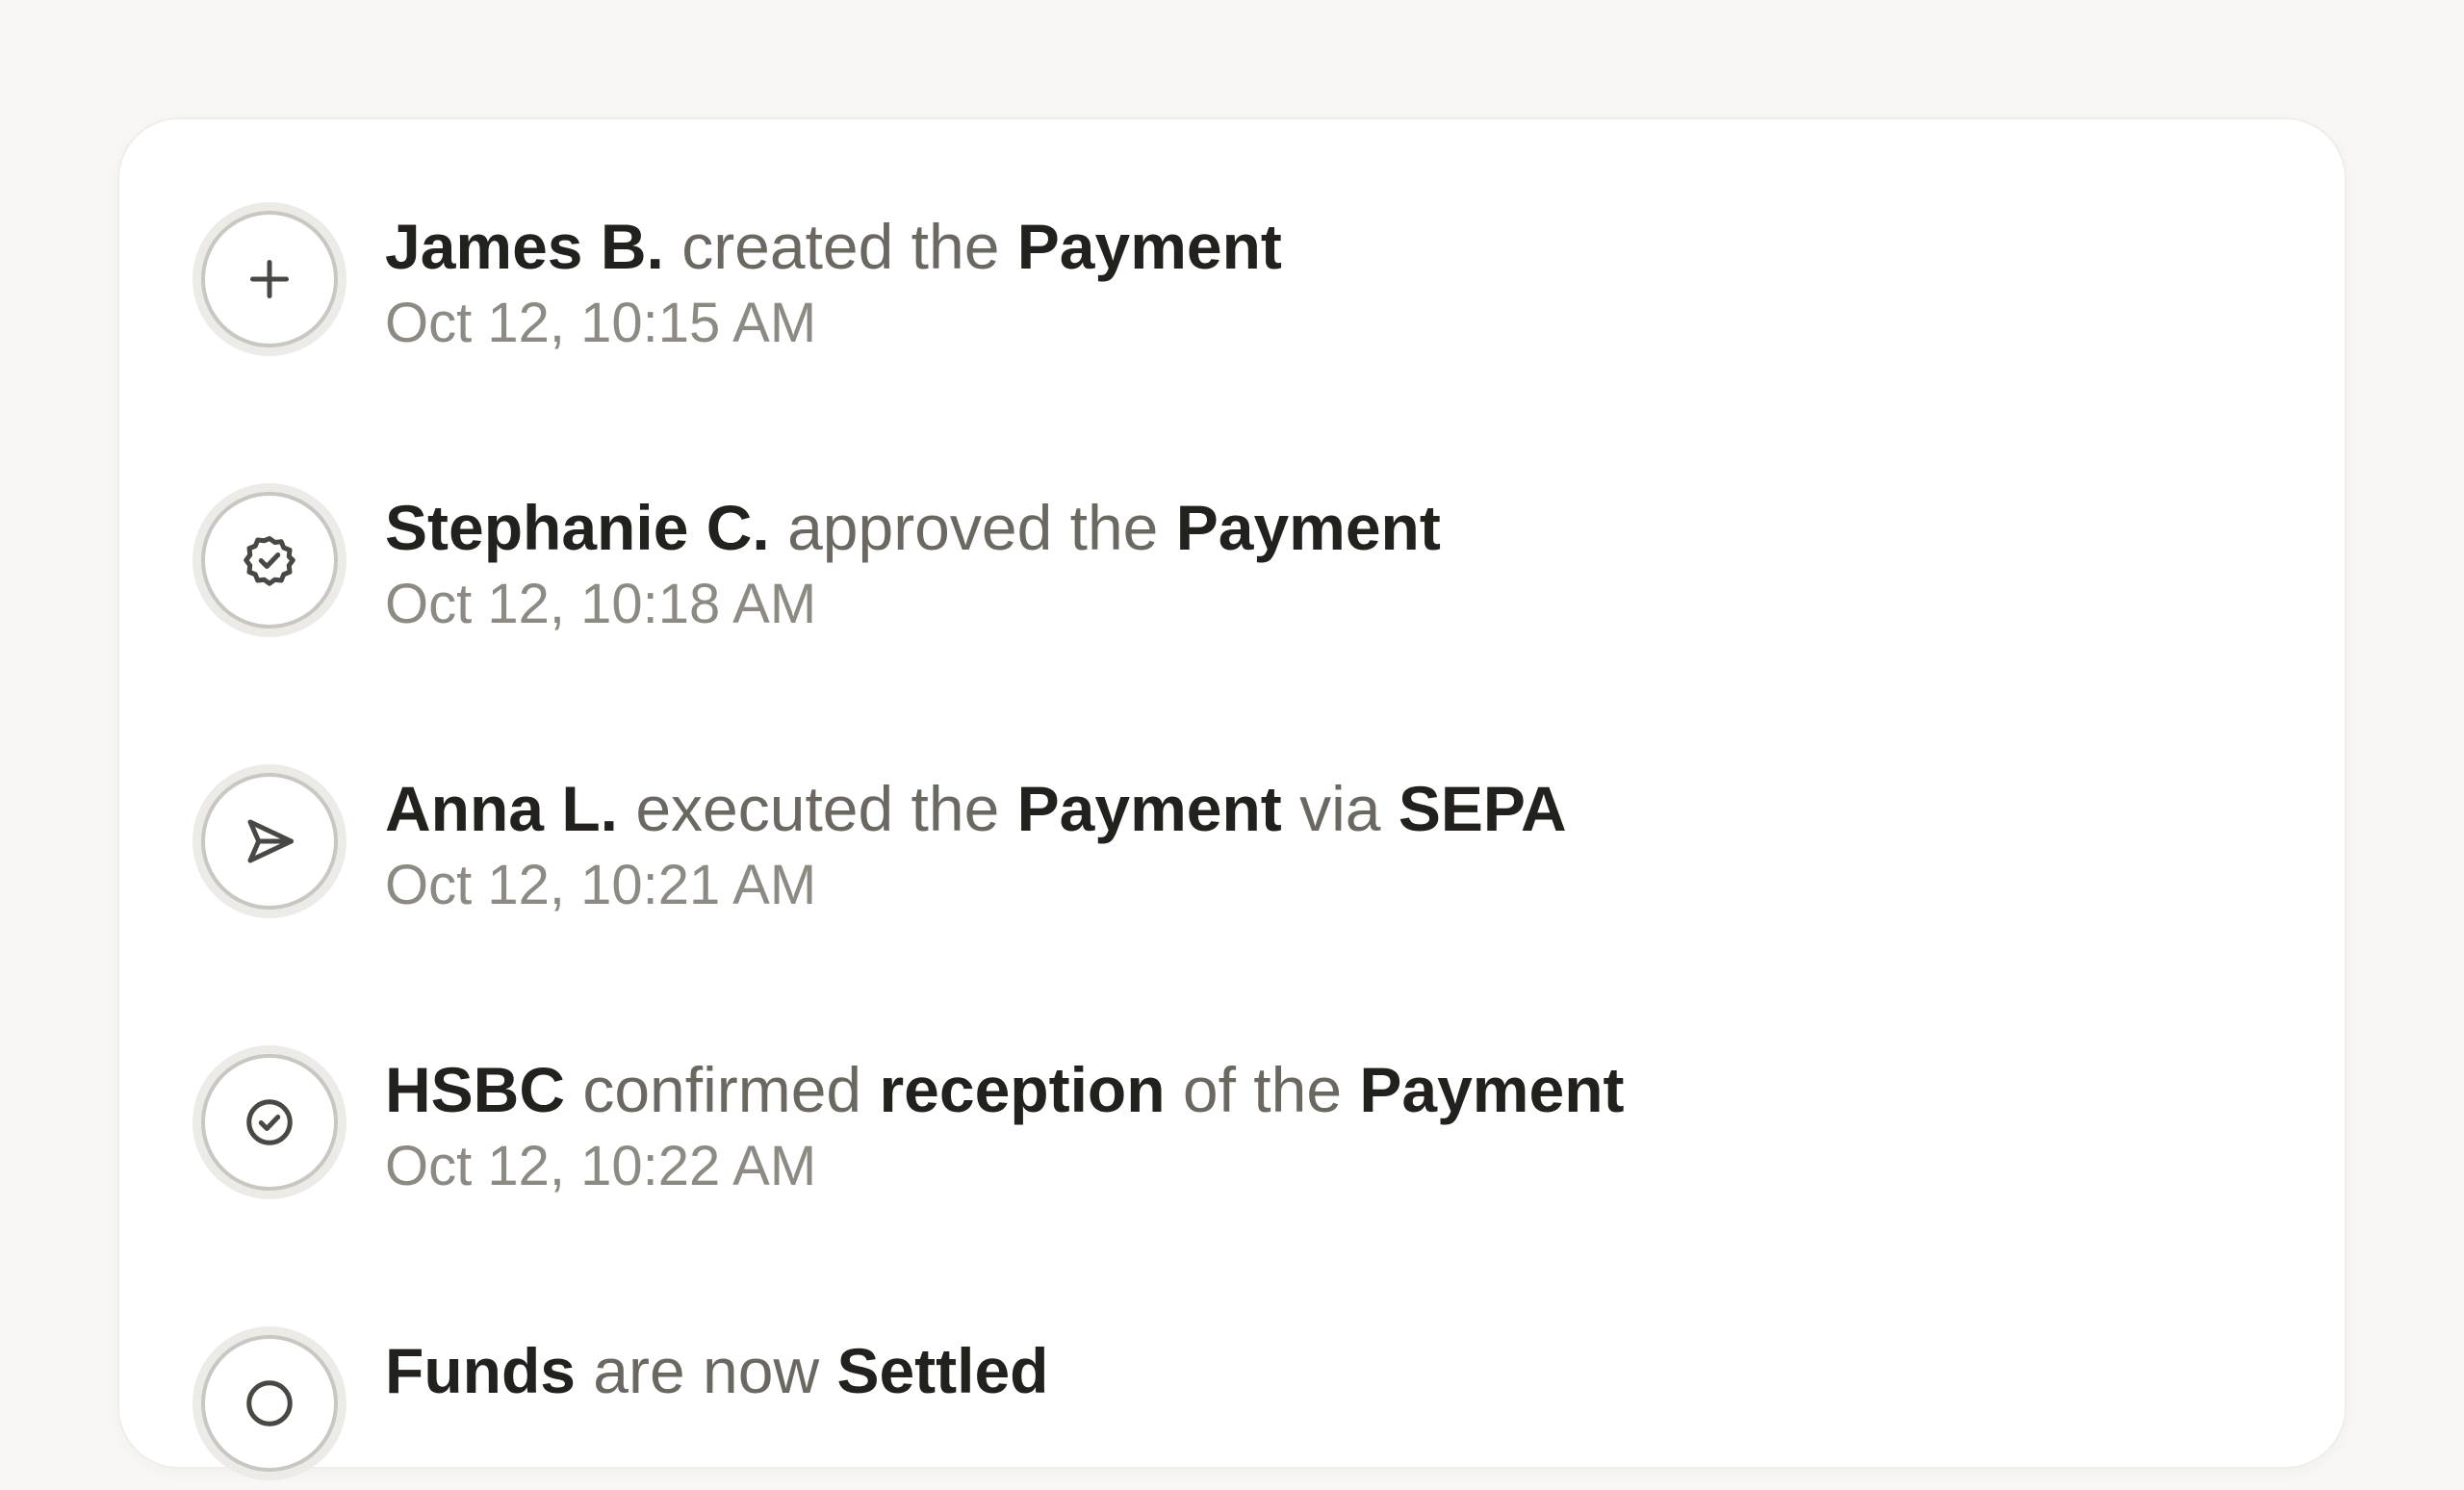  I want to click on activity-title: Anna L. executed the Payment via SEPA, so click(976, 808).